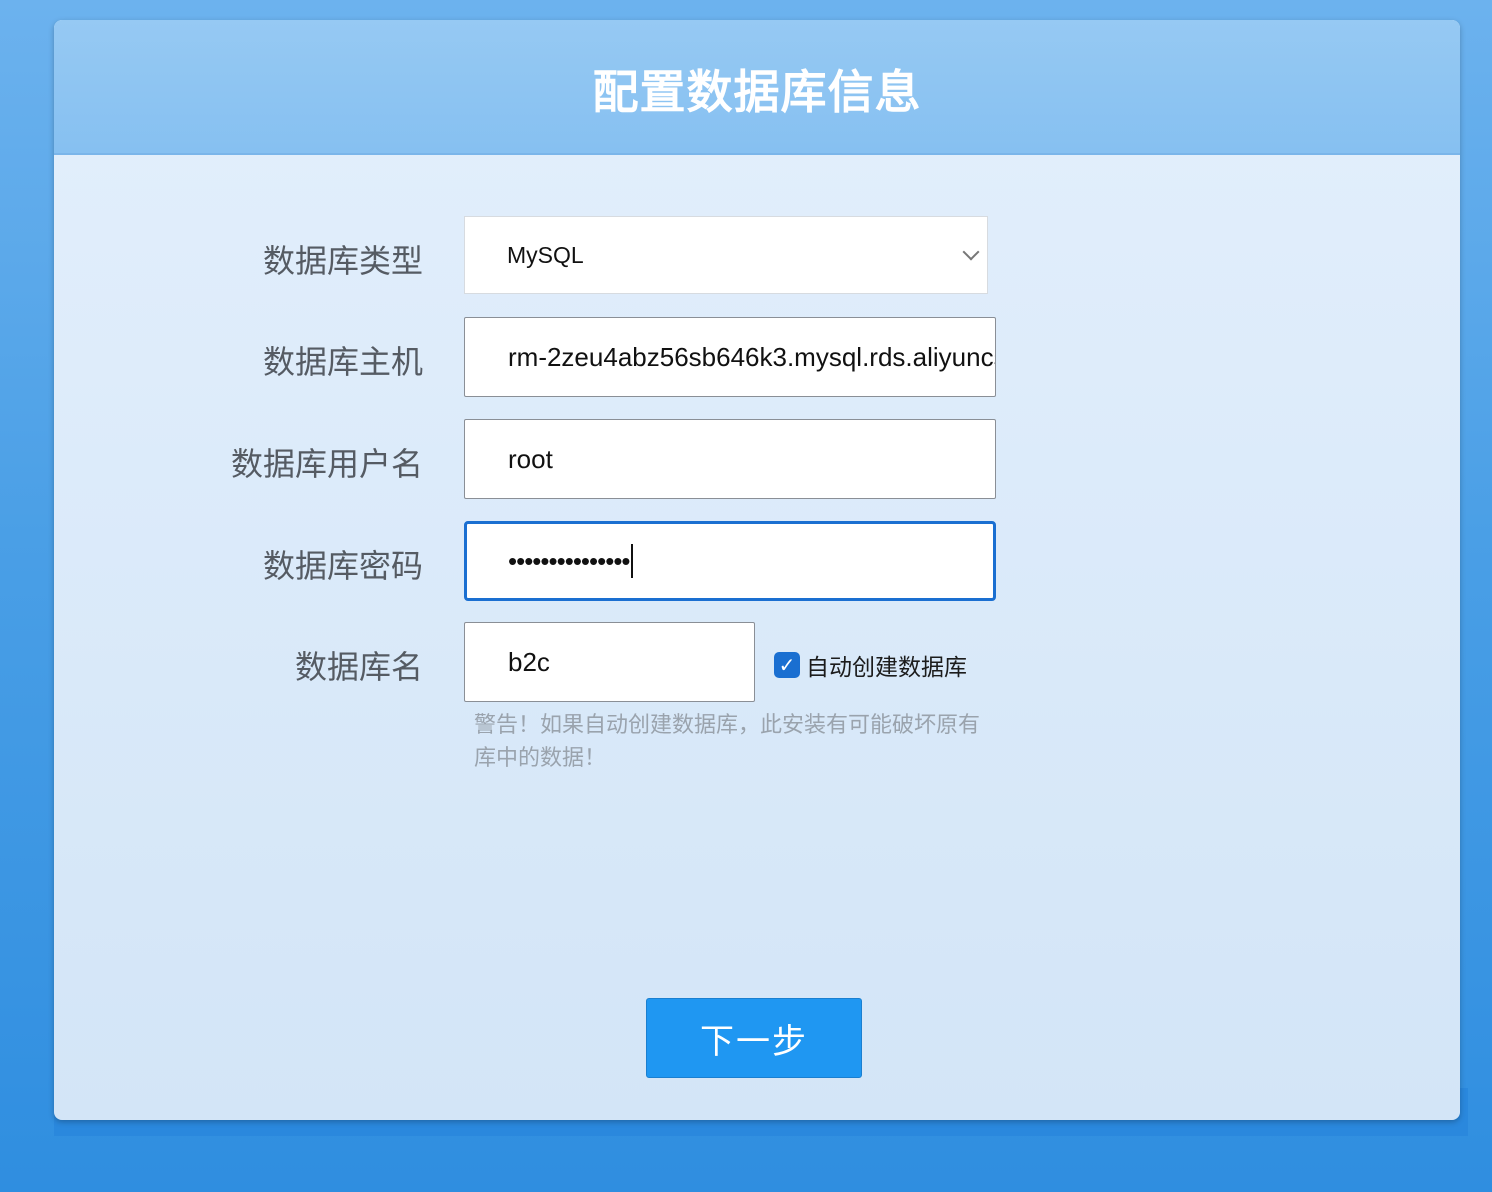  Describe the element at coordinates (326, 464) in the screenshot. I see `db-user-label: 数据库用户名` at that location.